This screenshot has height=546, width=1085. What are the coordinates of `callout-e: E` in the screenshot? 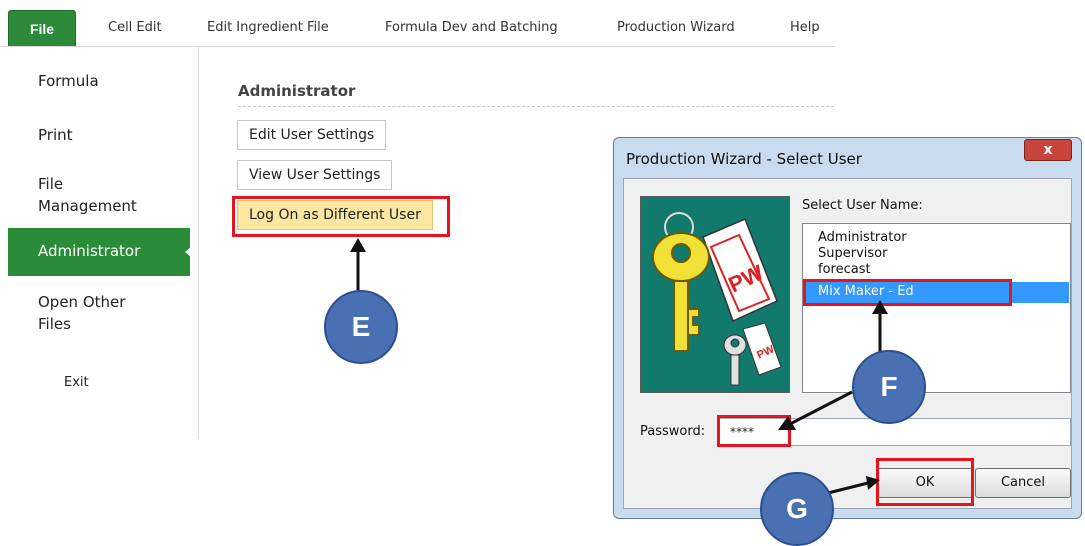 It's located at (361, 327).